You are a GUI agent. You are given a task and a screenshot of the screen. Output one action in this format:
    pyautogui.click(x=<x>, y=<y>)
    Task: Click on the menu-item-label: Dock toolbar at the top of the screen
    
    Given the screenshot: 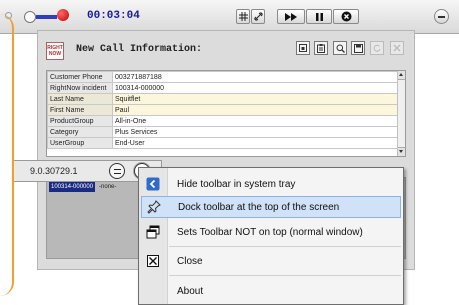 What is the action you would take?
    pyautogui.click(x=259, y=207)
    